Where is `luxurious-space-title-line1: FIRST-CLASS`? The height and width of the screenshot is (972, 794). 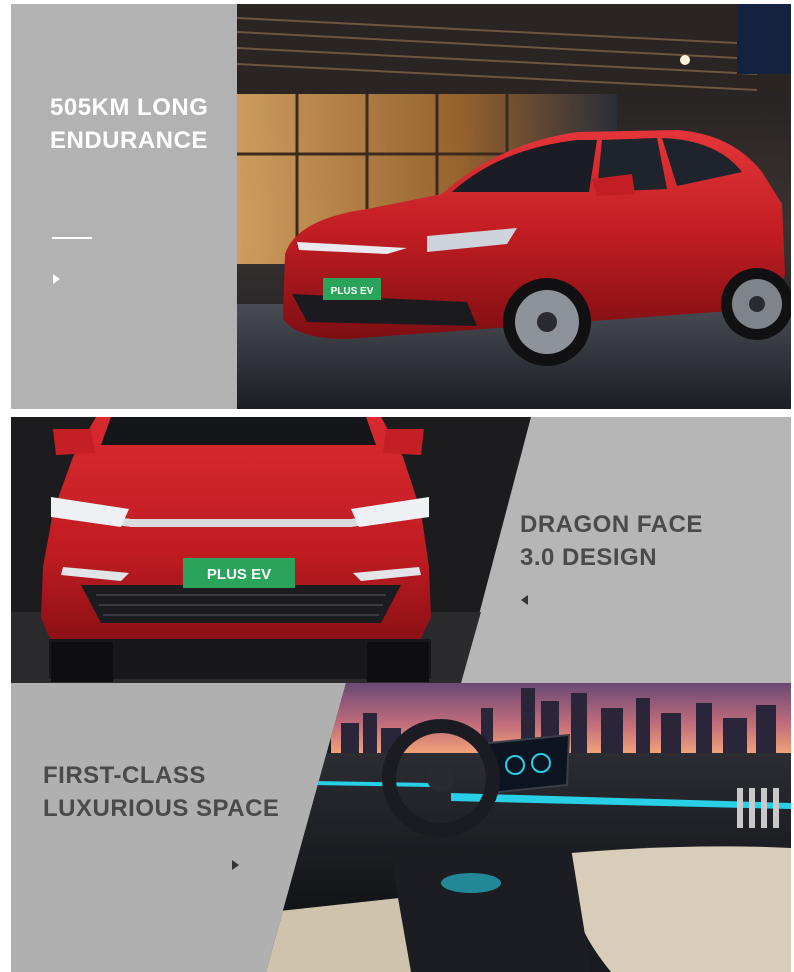 luxurious-space-title-line1: FIRST-CLASS is located at coordinates (124, 775).